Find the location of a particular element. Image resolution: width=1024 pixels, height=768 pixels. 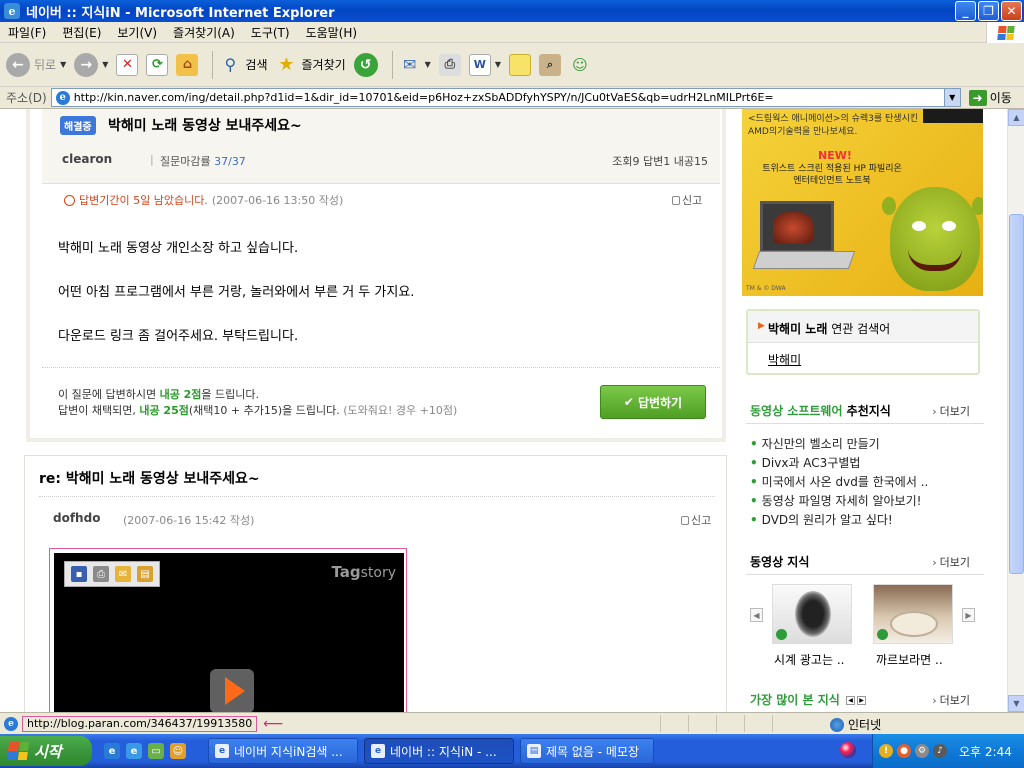

scroll-down-button: ▼ is located at coordinates (1016, 703).